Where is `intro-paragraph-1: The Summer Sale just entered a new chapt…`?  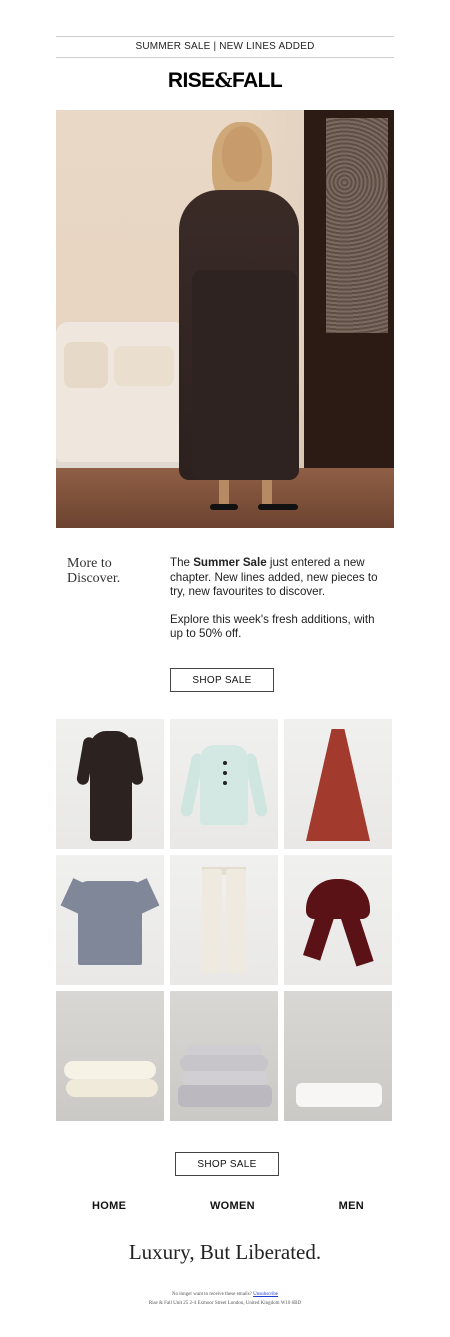
intro-paragraph-1: The Summer Sale just entered a new chapt… is located at coordinates (280, 578).